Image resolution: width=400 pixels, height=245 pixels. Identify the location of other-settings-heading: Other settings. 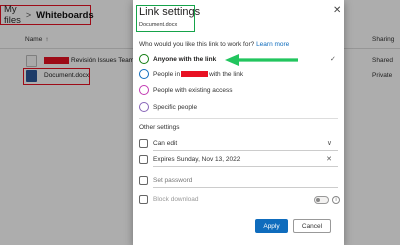
(159, 127).